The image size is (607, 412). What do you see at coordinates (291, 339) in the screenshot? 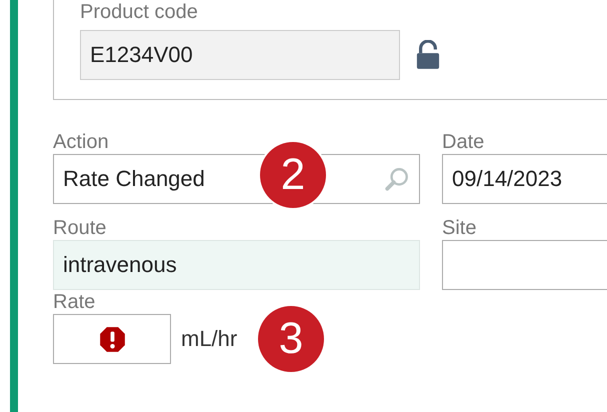
I see `callout-badge: 3` at bounding box center [291, 339].